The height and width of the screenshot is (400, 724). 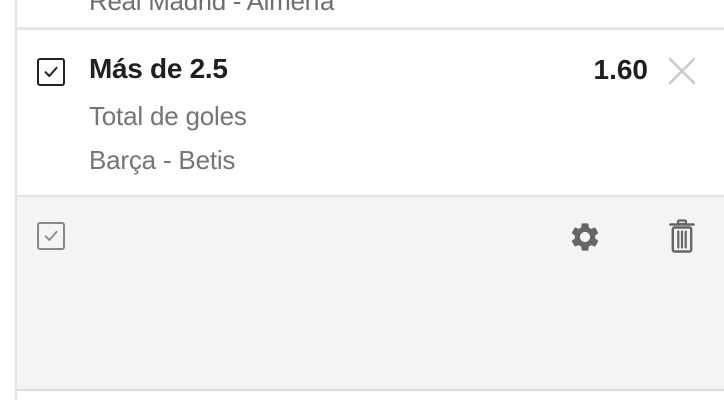 I want to click on previous-bet-match: Real Madrid - Almería, so click(x=212, y=8).